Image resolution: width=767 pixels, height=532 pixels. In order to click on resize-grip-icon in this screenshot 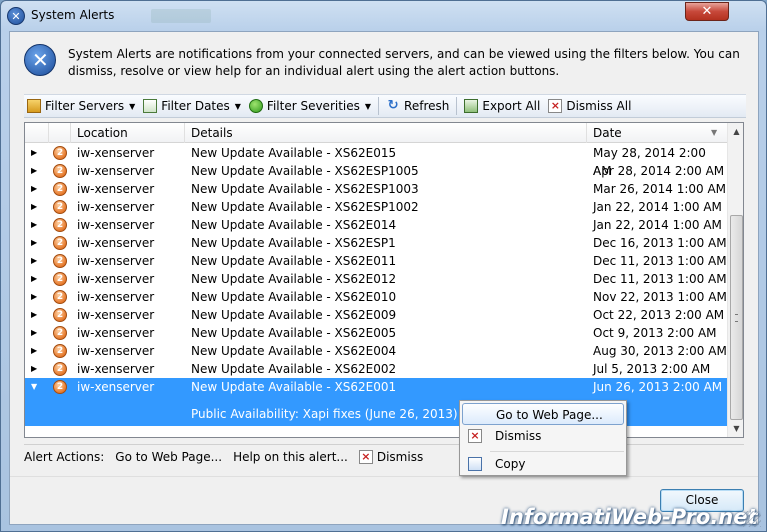, I will do `click(752, 519)`.